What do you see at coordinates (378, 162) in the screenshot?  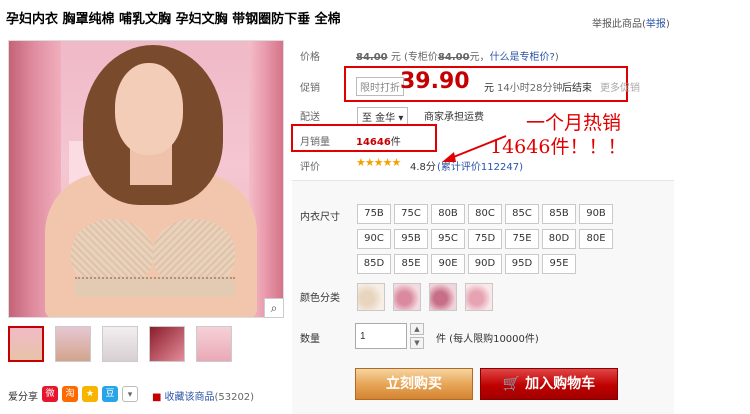 I see `rating-stars: ★★★★★` at bounding box center [378, 162].